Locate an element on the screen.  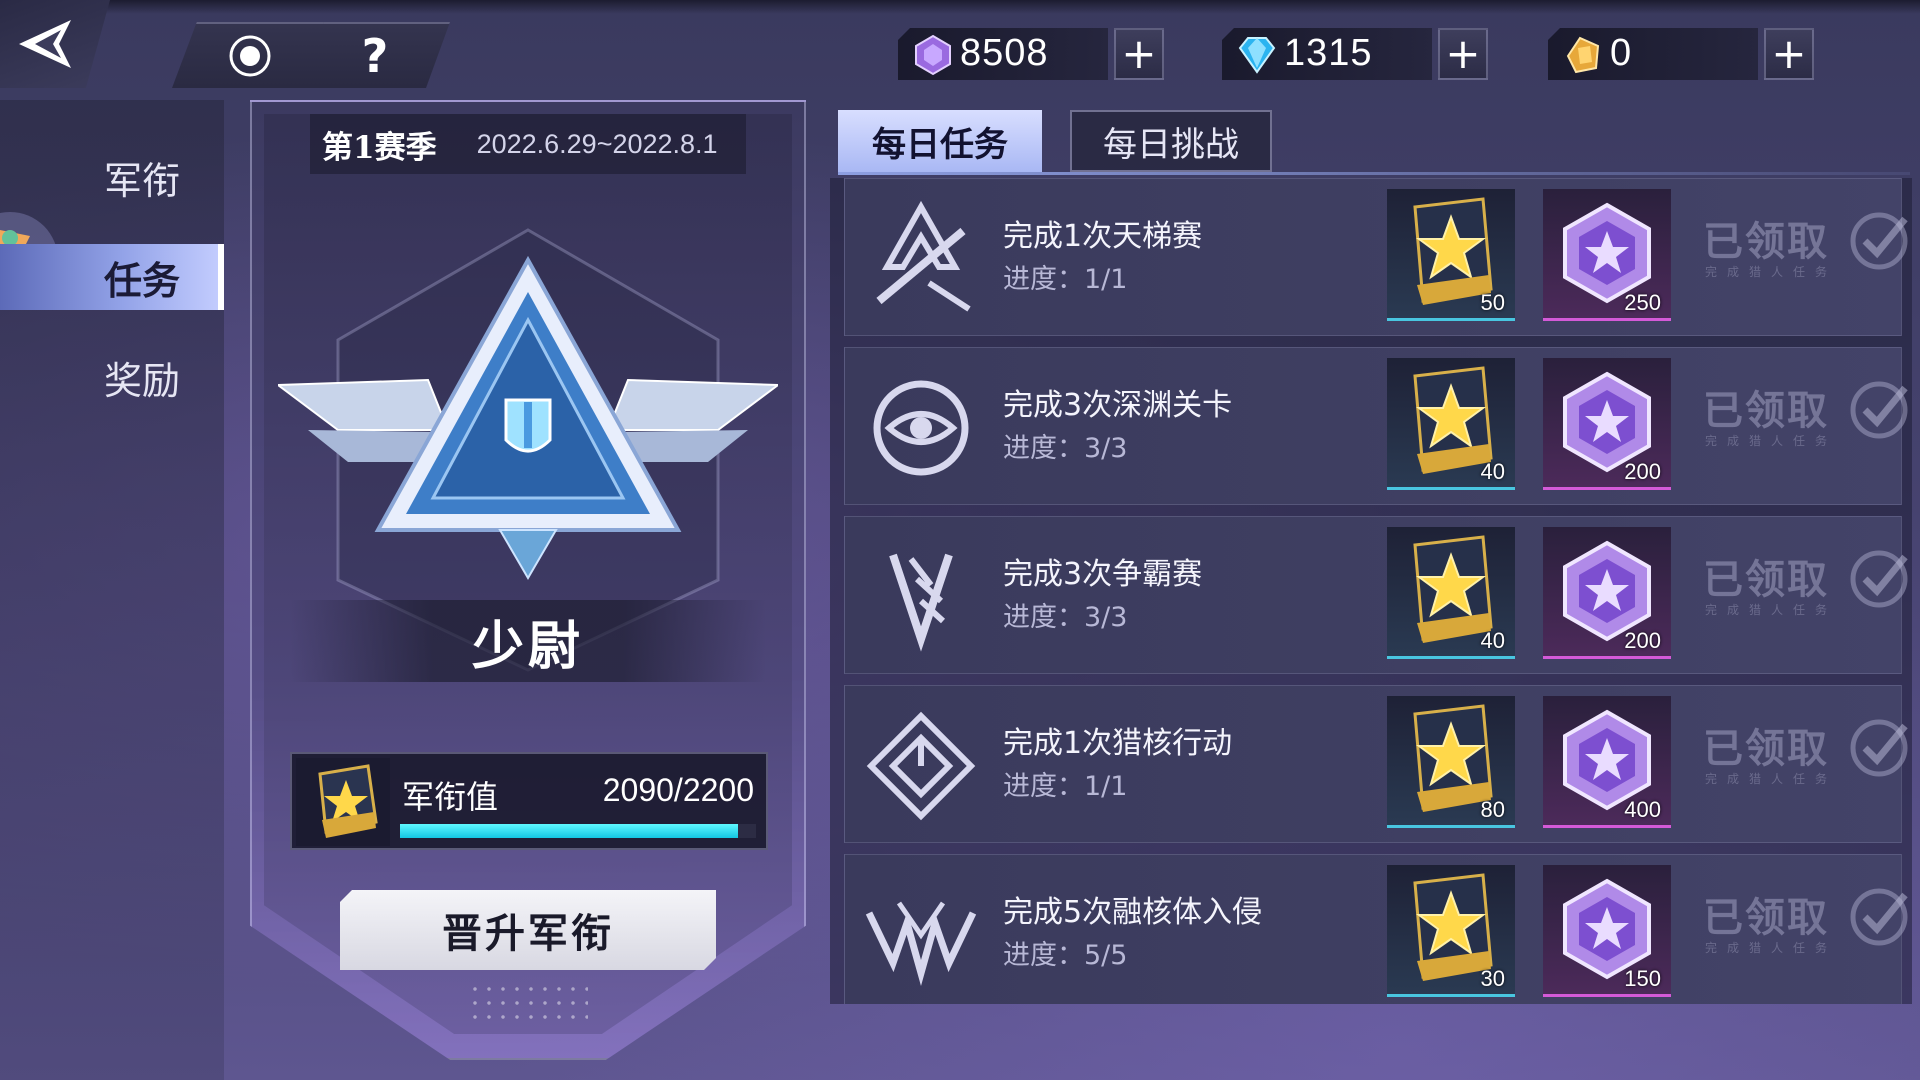
rank-exp-value: 2090/2200 is located at coordinates (678, 790).